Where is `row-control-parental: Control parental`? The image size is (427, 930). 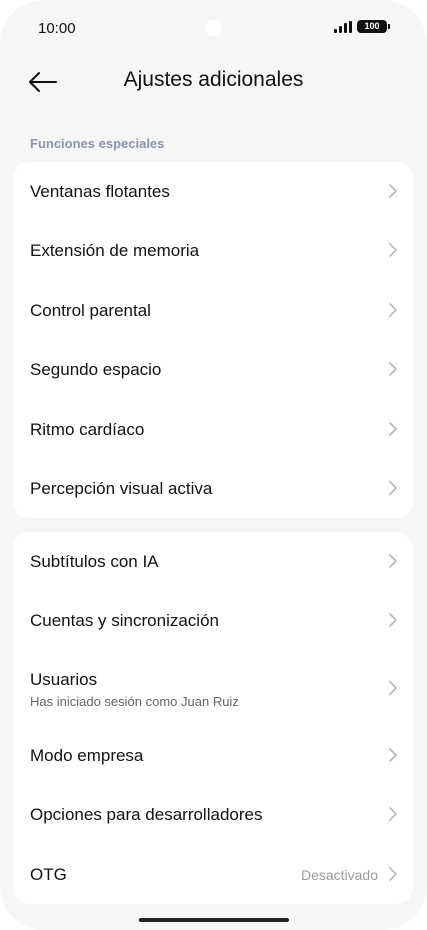
row-control-parental: Control parental is located at coordinates (213, 310).